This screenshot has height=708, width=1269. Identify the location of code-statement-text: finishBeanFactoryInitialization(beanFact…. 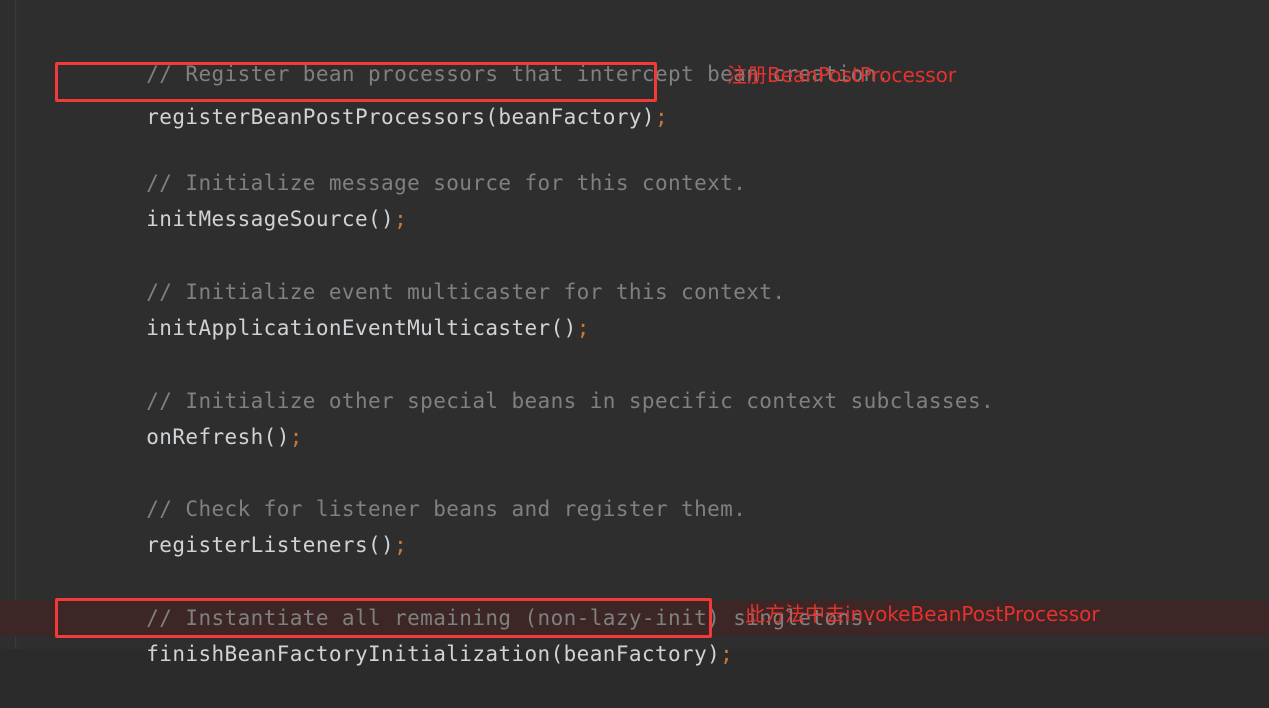
(433, 654).